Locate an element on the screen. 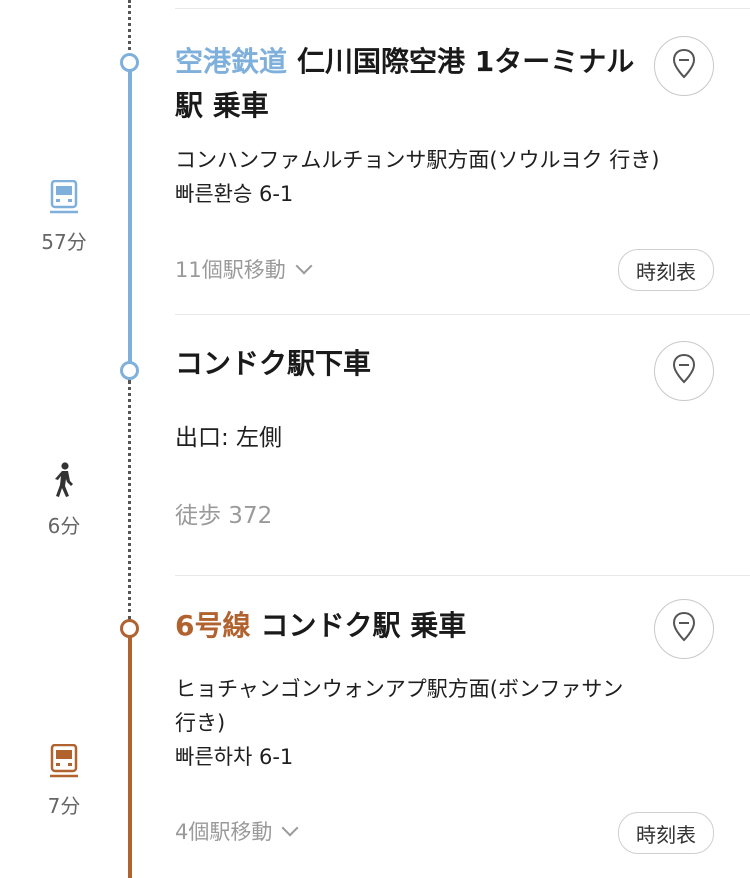 This screenshot has height=878, width=750. station-action: コンドク駅 乗車 is located at coordinates (363, 625).